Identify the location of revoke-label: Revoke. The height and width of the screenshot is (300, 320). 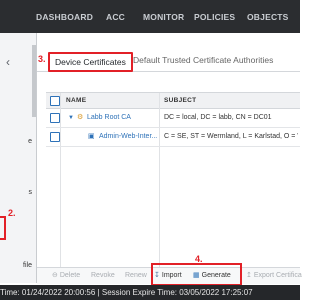
(103, 275).